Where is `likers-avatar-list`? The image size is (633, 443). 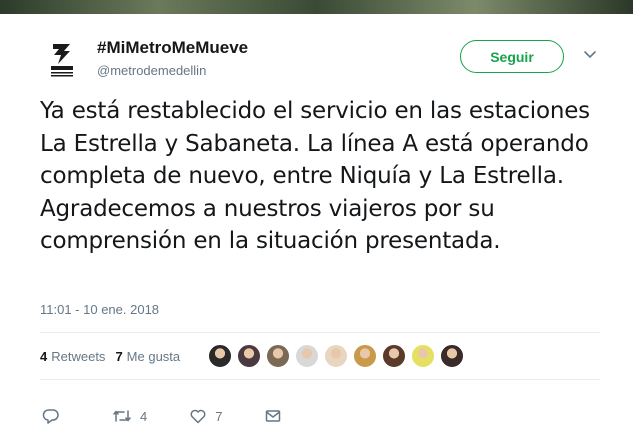 likers-avatar-list is located at coordinates (338, 356).